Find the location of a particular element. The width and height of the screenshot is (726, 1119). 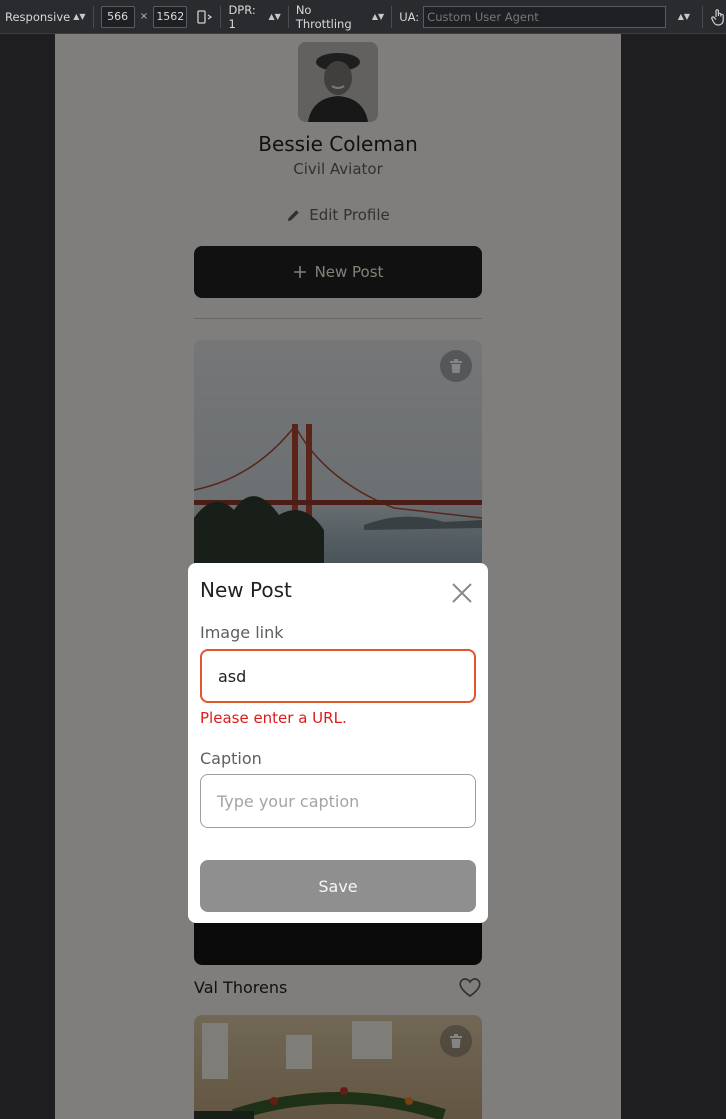

caption-label: Caption is located at coordinates (231, 758).